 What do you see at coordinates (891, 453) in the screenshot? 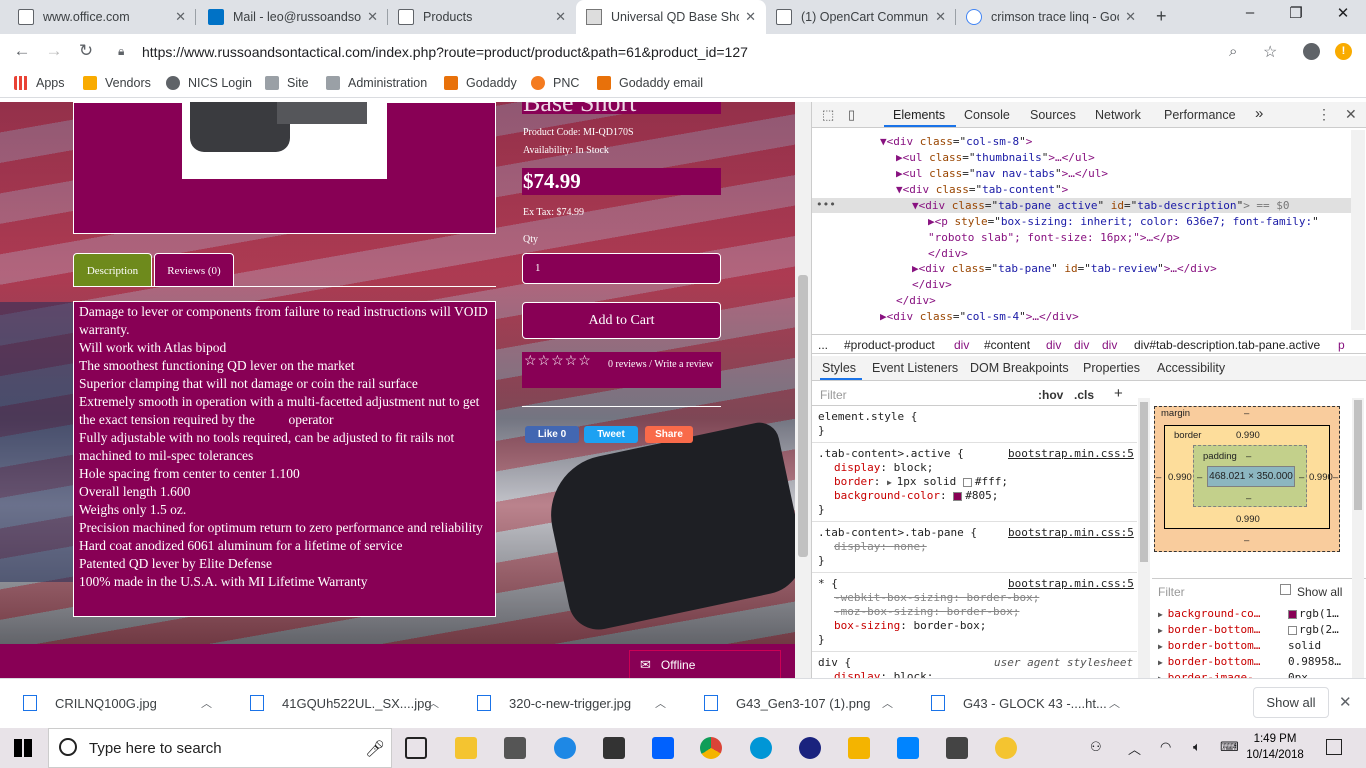
I see `css-selector: .tab-content>.active {` at bounding box center [891, 453].